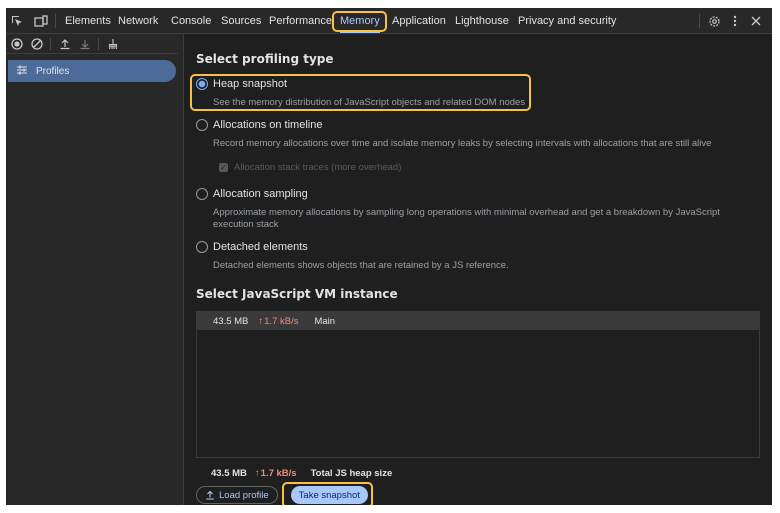 This screenshot has width=780, height=513. What do you see at coordinates (351, 473) in the screenshot?
I see `total-heap-label: Total JS heap size` at bounding box center [351, 473].